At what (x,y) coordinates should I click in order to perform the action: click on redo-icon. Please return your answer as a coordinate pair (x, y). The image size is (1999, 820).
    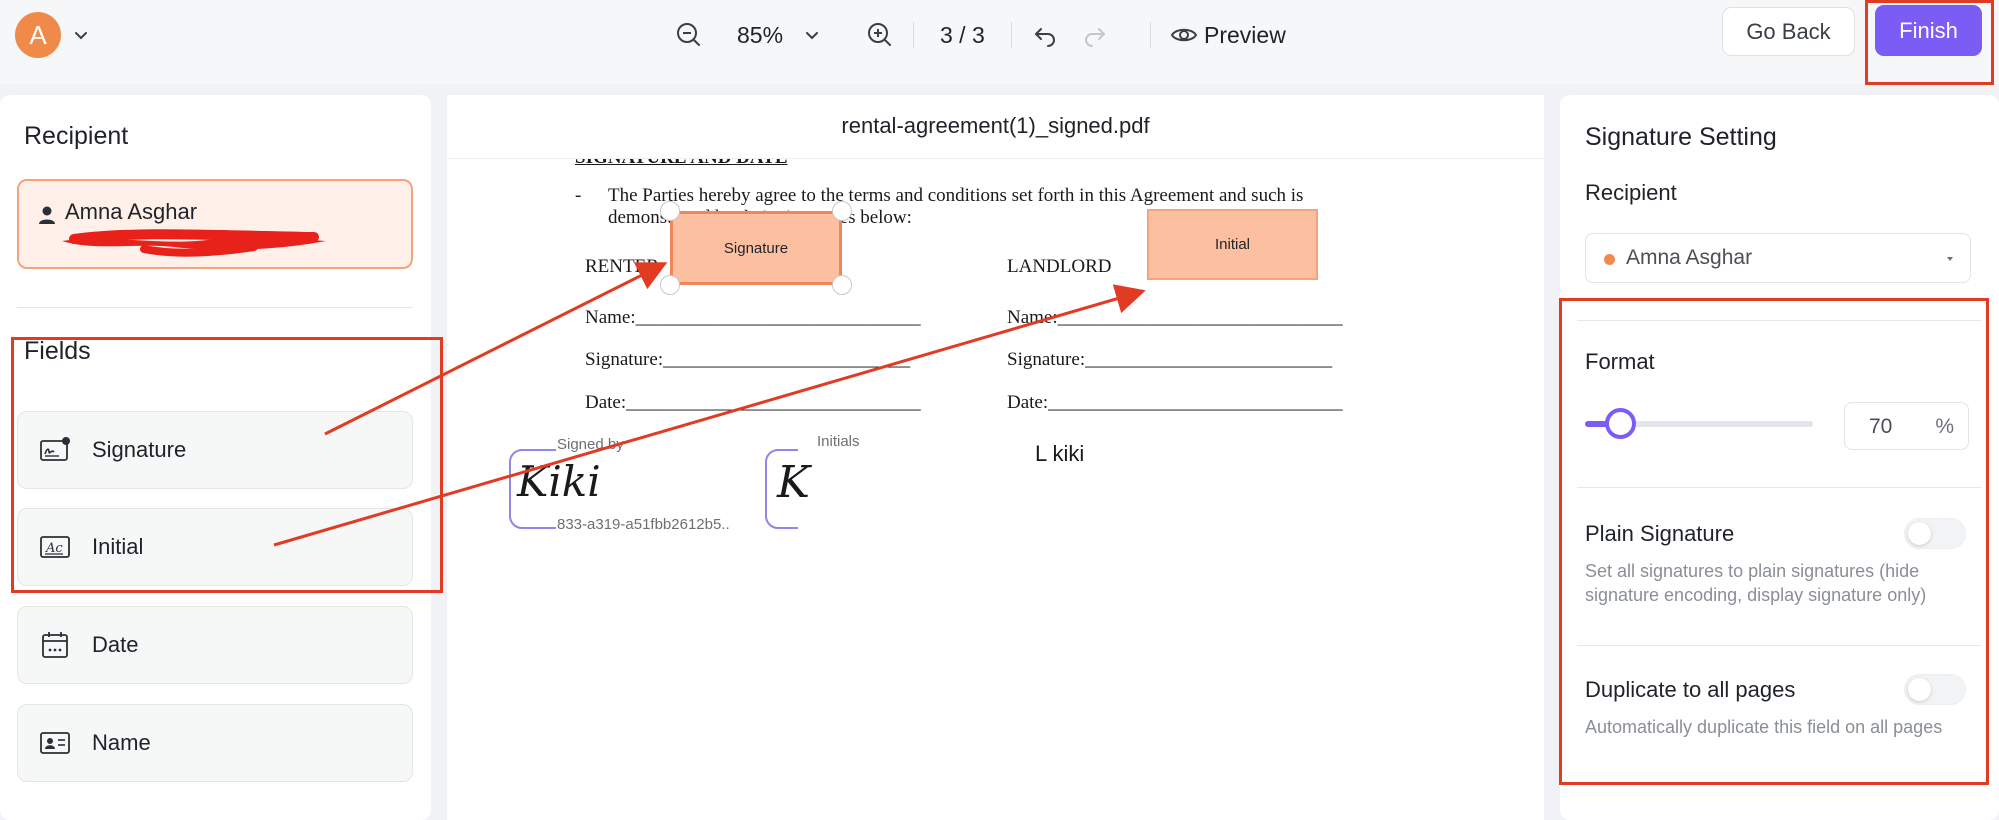
    Looking at the image, I should click on (1095, 35).